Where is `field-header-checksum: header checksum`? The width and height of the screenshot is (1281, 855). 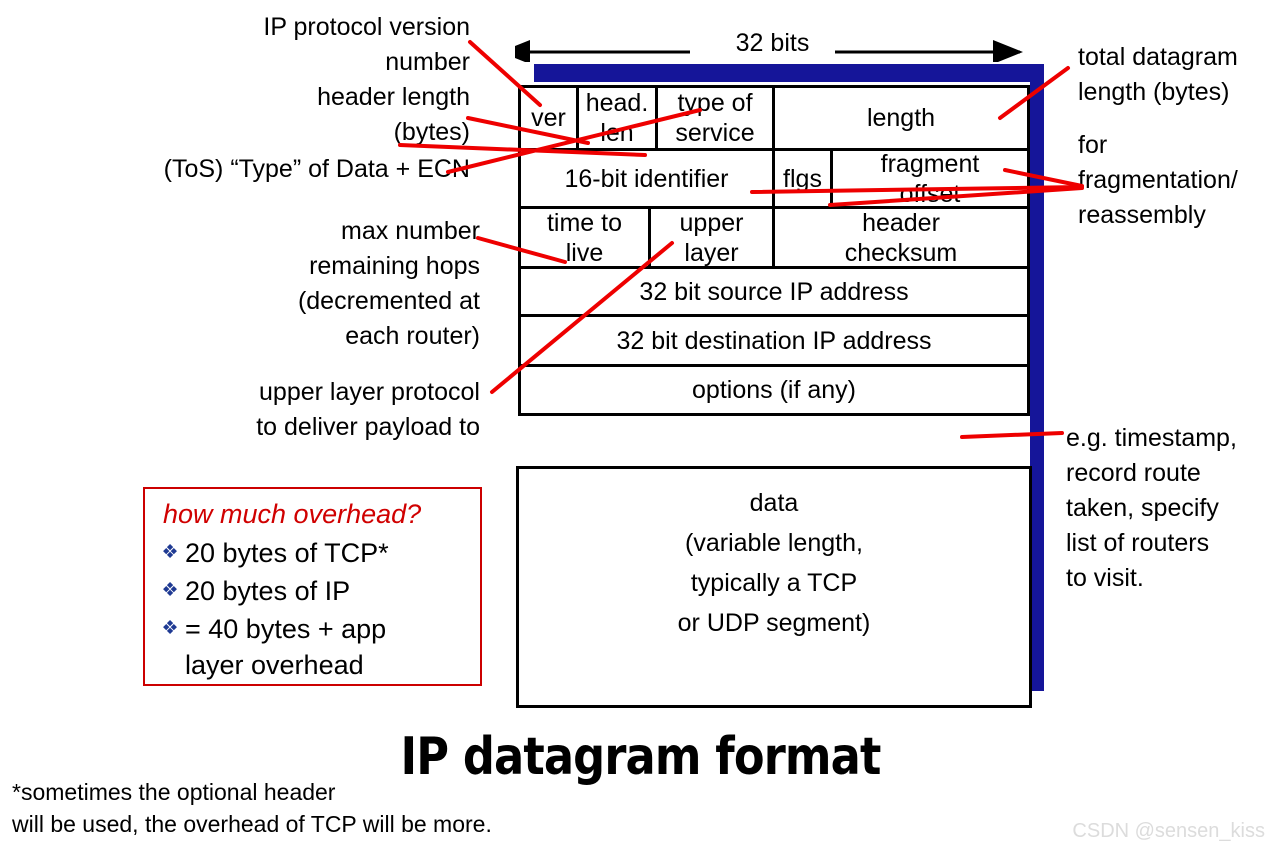 field-header-checksum: header checksum is located at coordinates (901, 237).